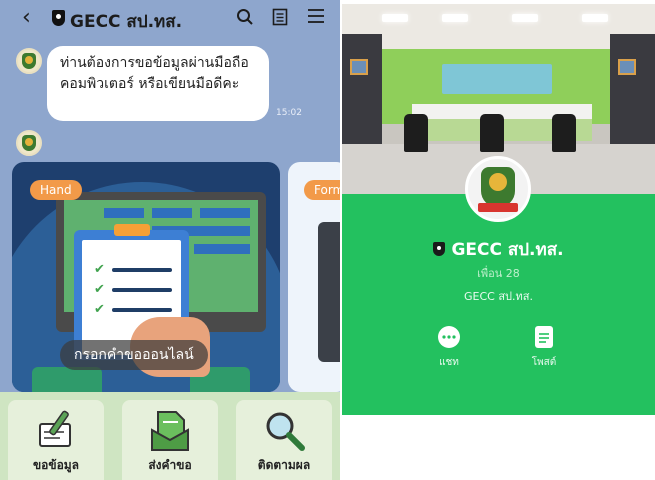 This screenshot has height=480, width=655. I want to click on profile-logo, so click(498, 189).